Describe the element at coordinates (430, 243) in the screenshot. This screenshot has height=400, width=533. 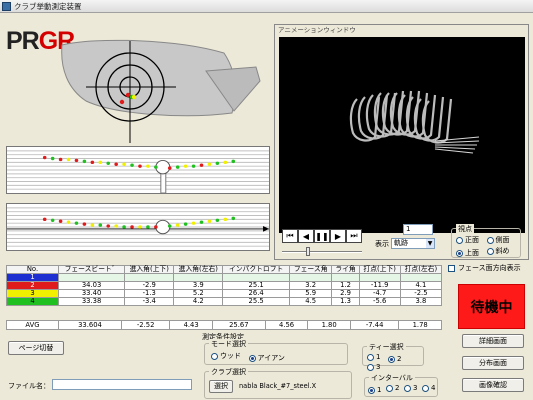
I see `chevron-down-icon: ▼` at that location.